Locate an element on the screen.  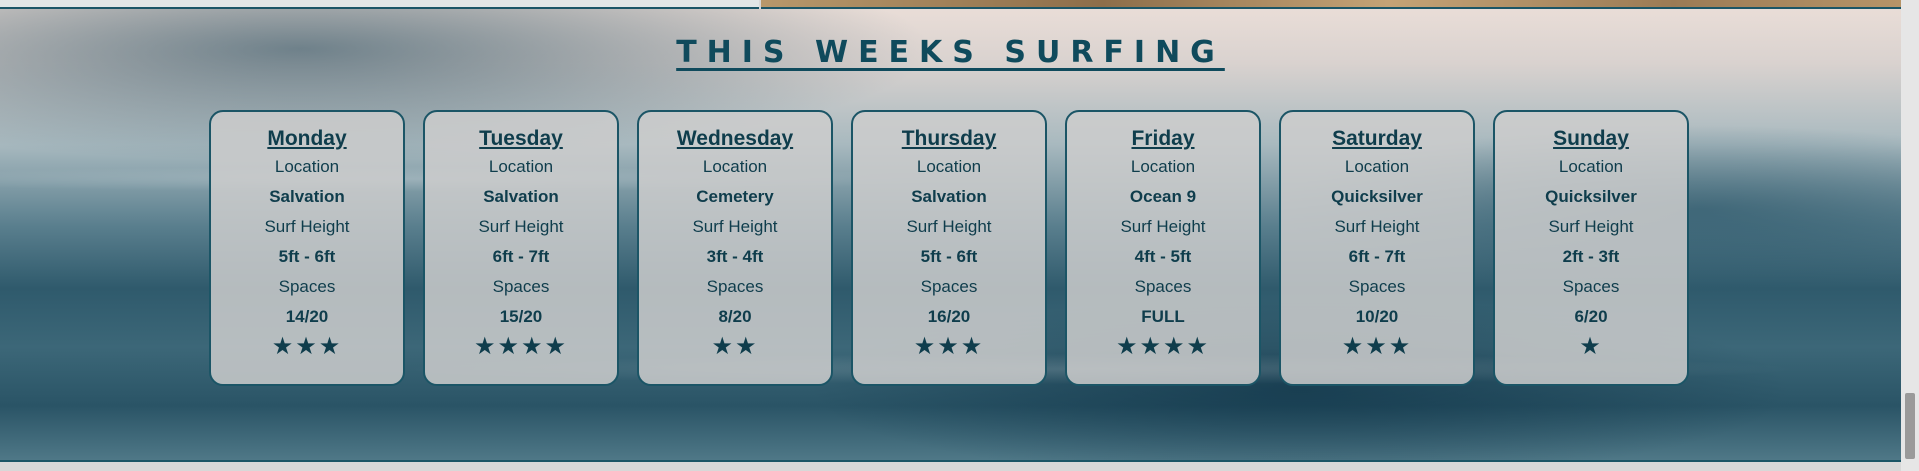
page-scrollbar is located at coordinates (1910, 235).